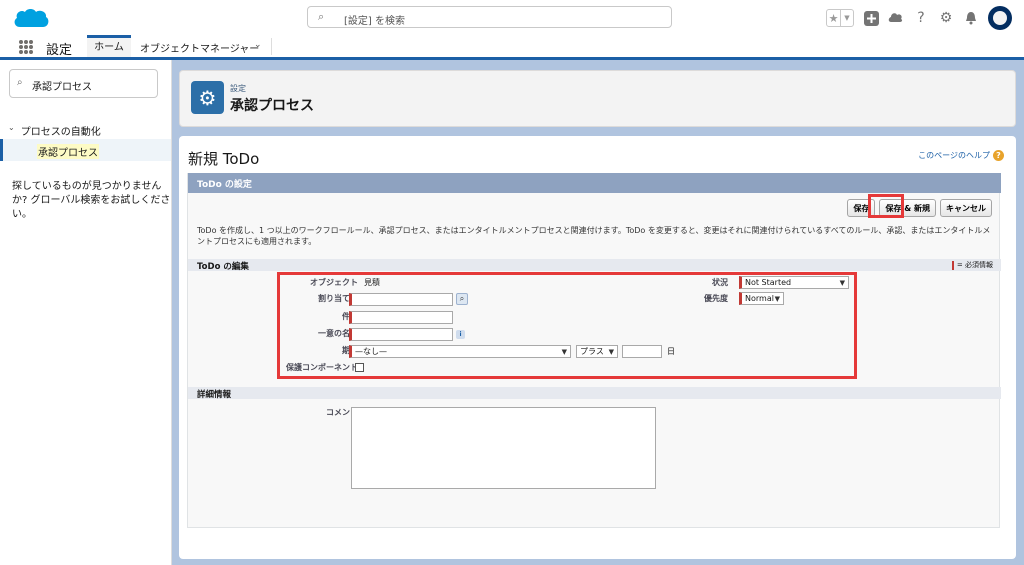 Image resolution: width=1024 pixels, height=565 pixels. Describe the element at coordinates (489, 17) in the screenshot. I see `global-search-input: ⌕ [設定] を検索` at that location.